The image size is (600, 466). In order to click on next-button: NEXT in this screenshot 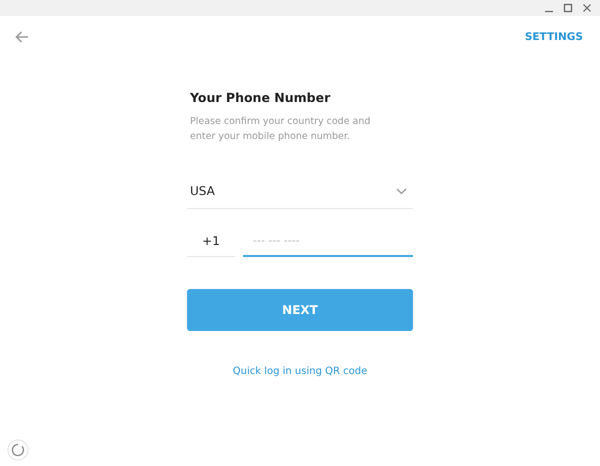, I will do `click(300, 310)`.